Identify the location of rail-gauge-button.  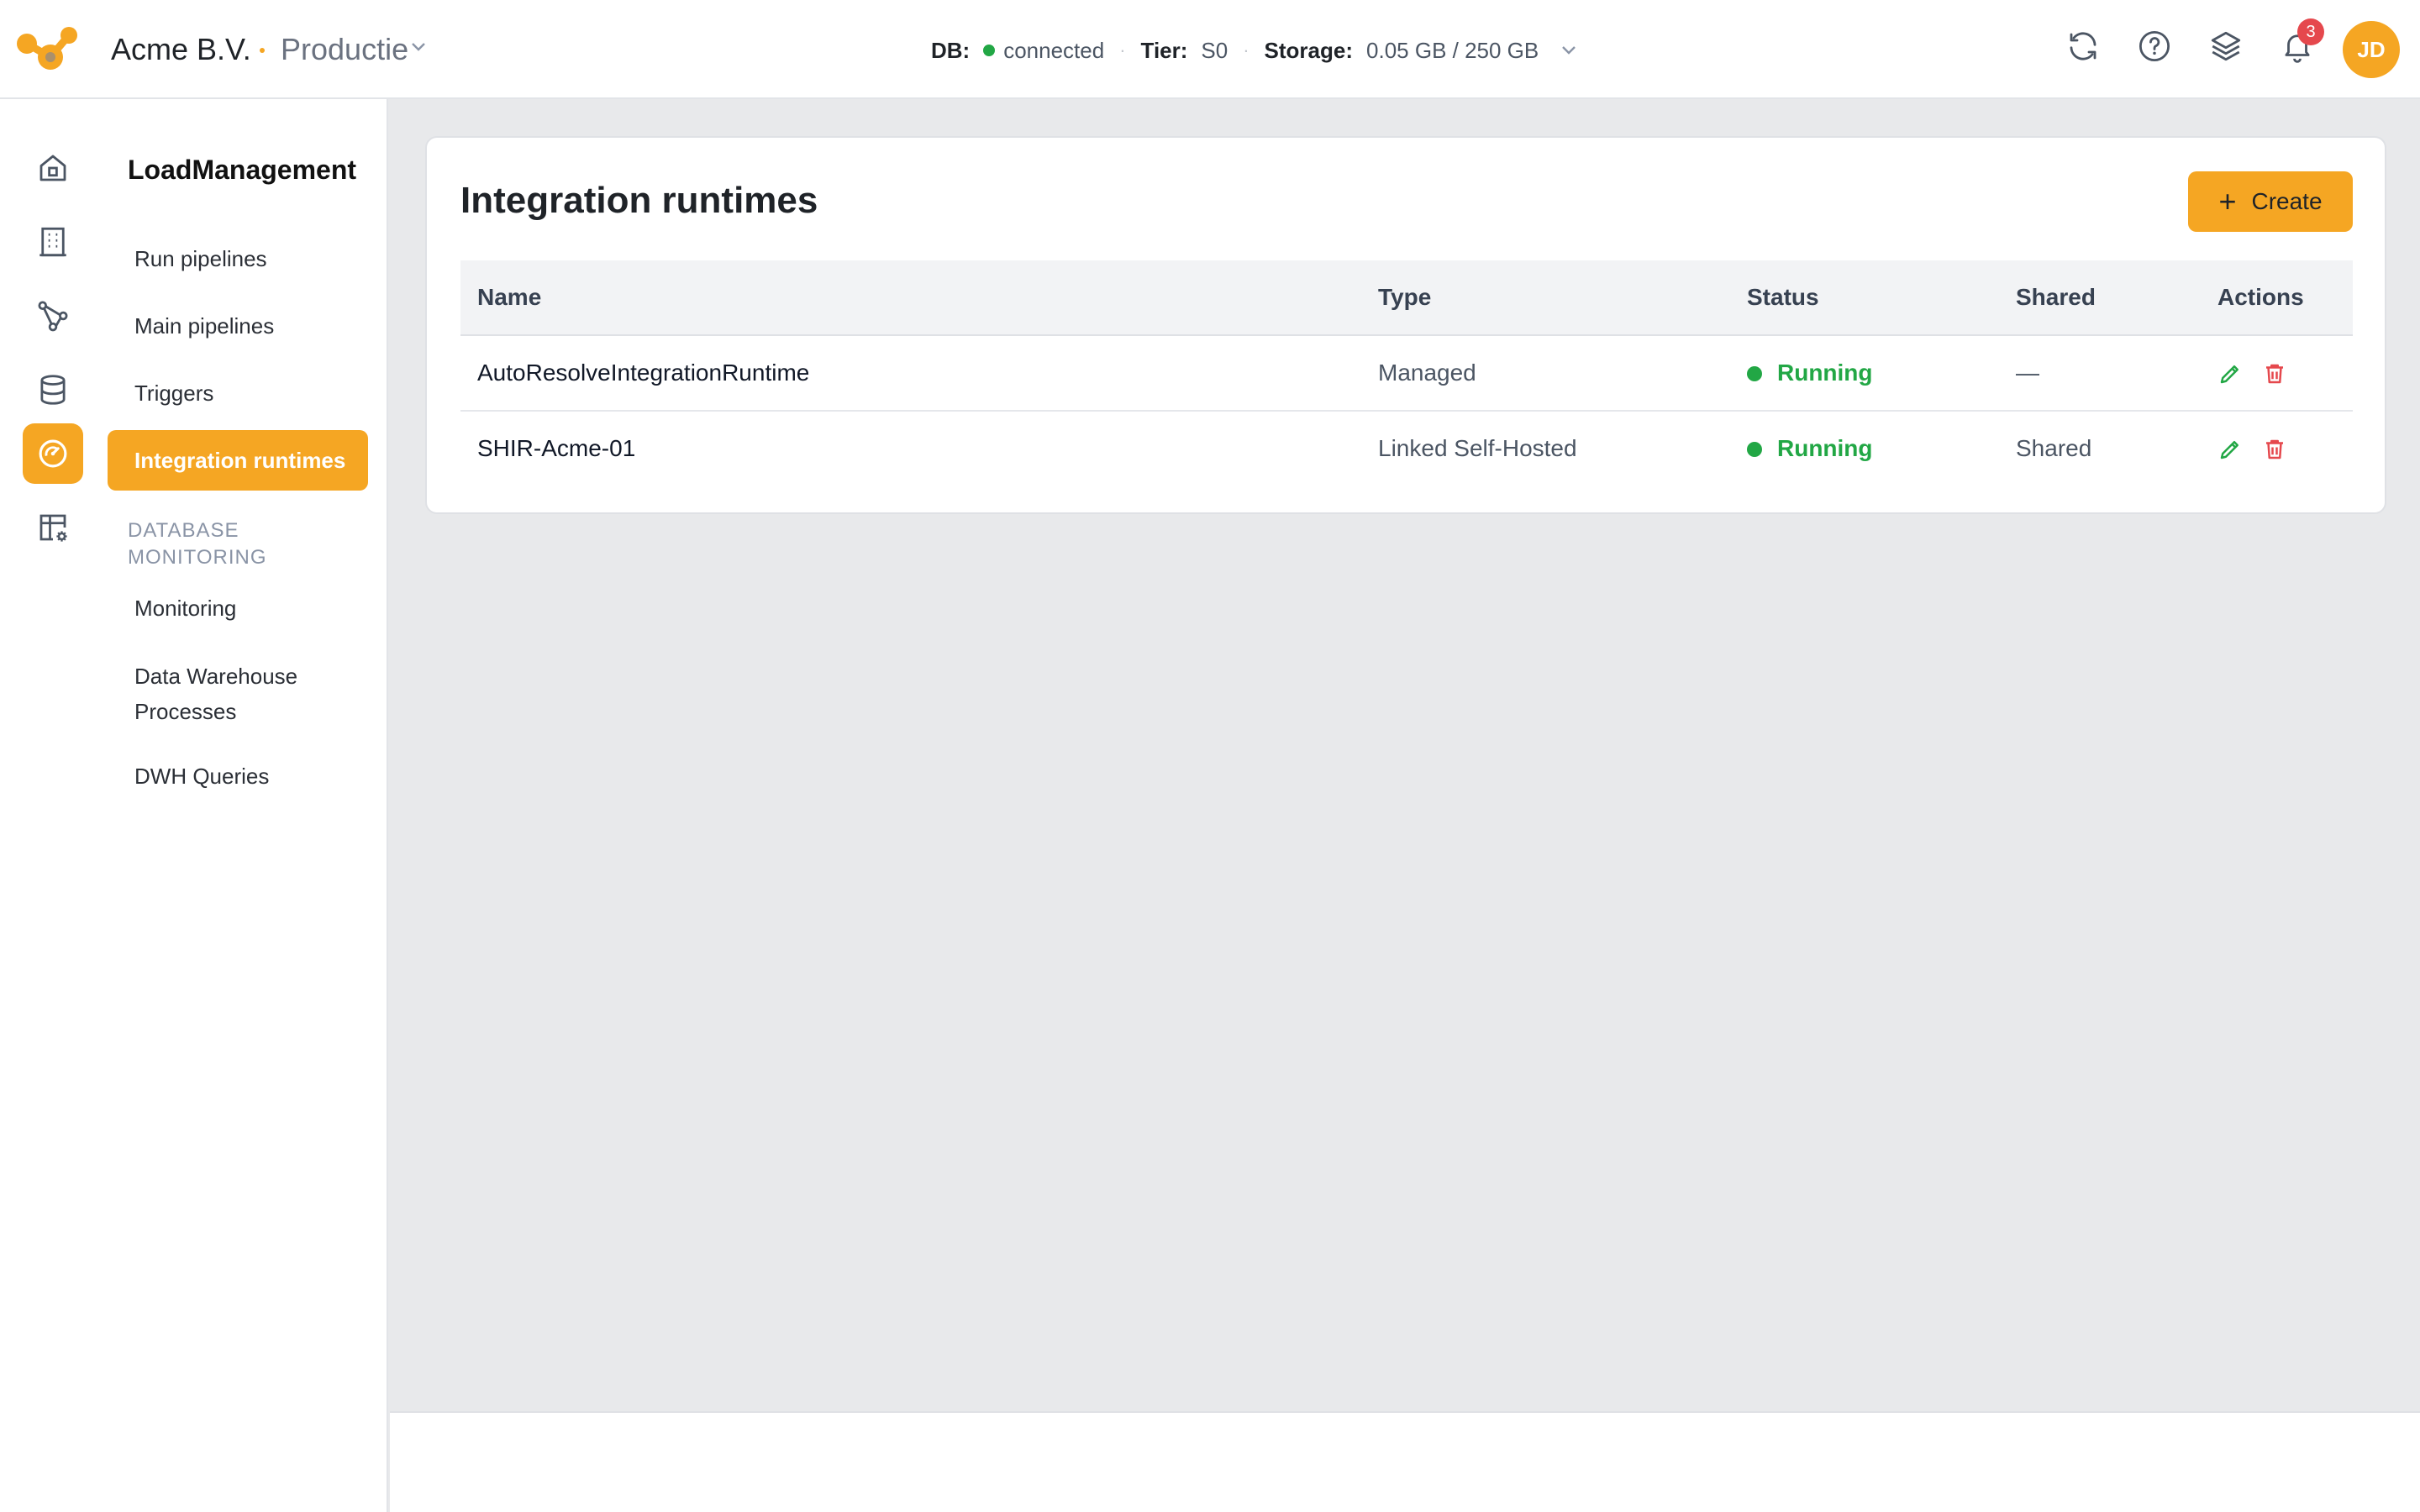
(53, 453).